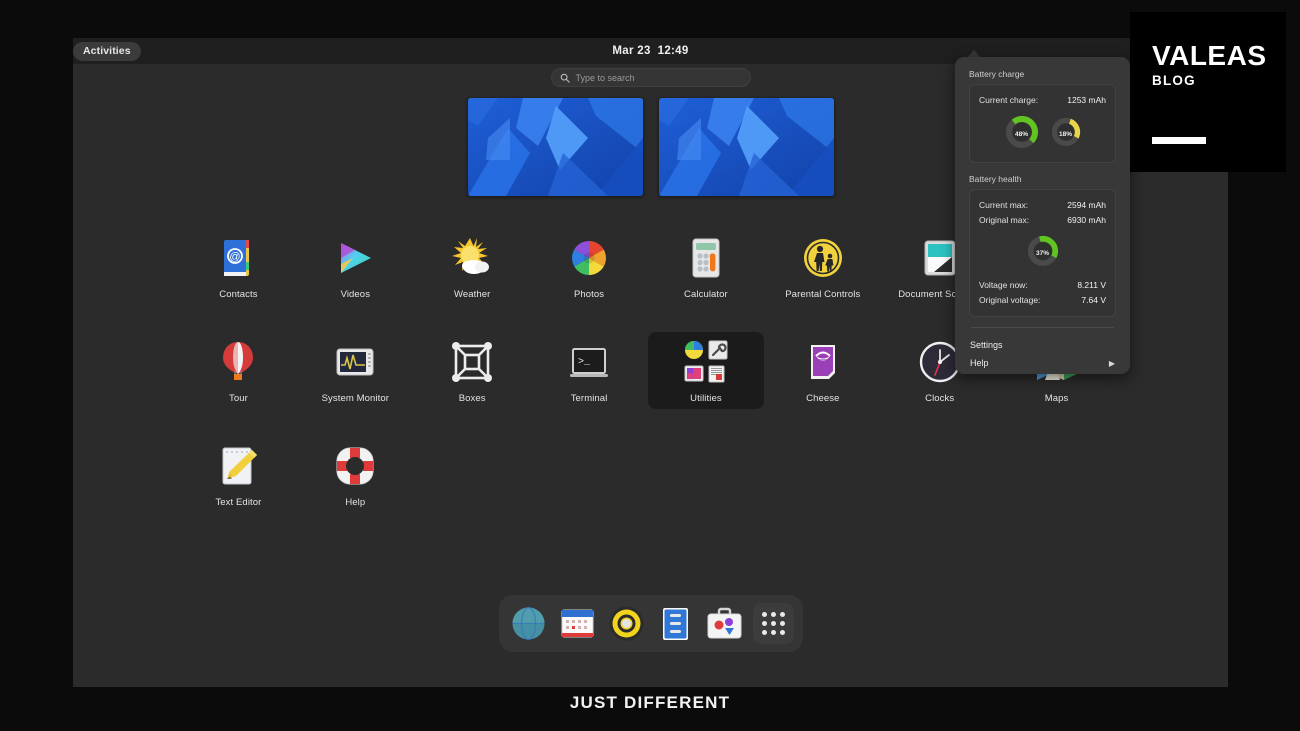 The height and width of the screenshot is (731, 1300). Describe the element at coordinates (355, 362) in the screenshot. I see `system-monitor-icon` at that location.